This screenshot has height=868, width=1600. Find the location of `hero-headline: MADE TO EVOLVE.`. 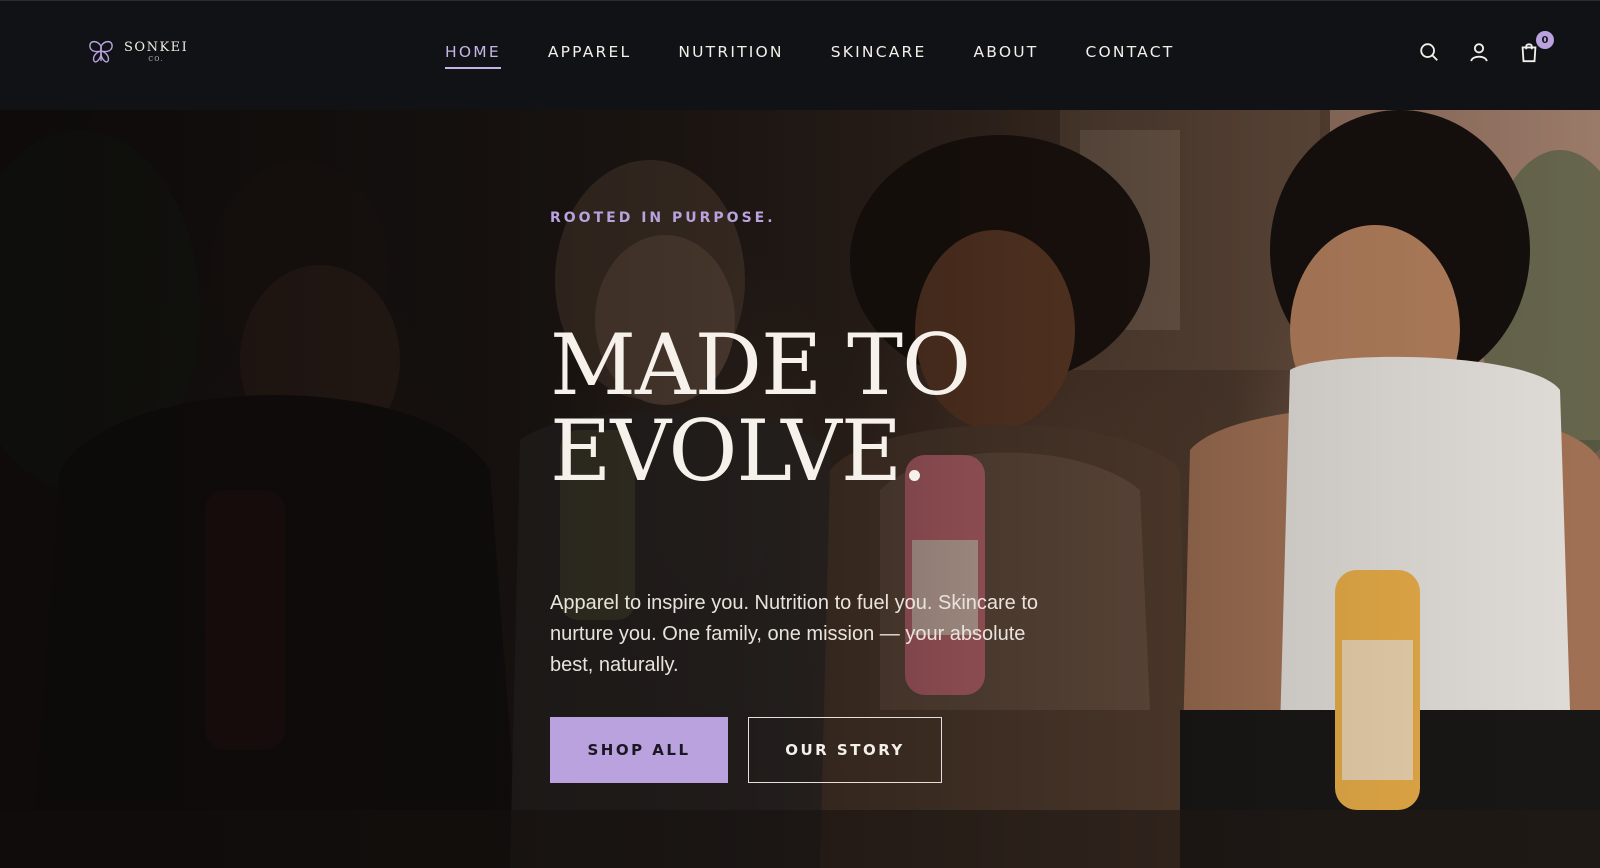

hero-headline: MADE TO EVOLVE. is located at coordinates (830, 408).